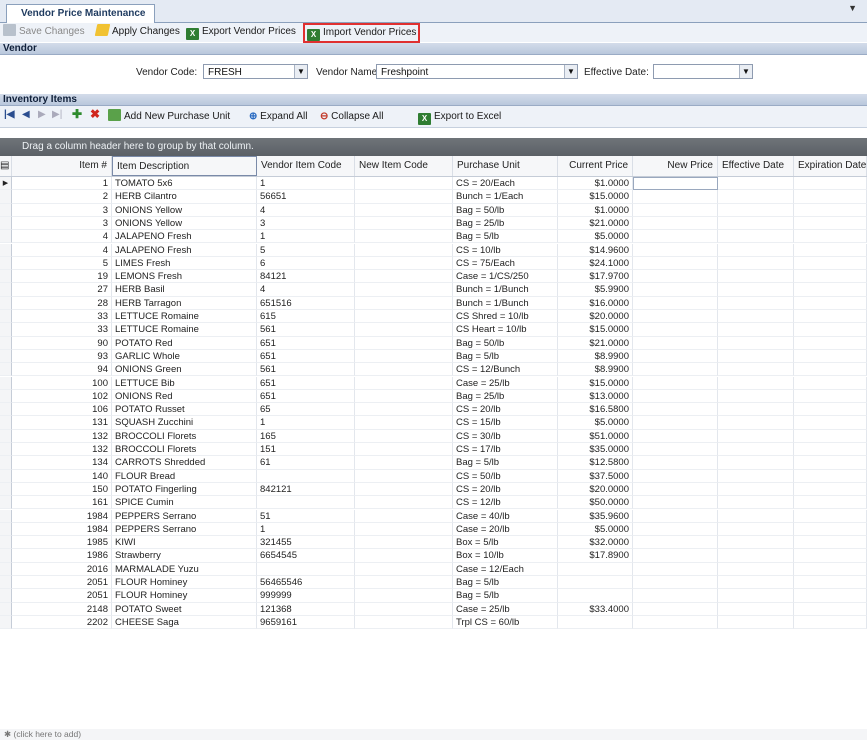 The width and height of the screenshot is (867, 740). Describe the element at coordinates (505, 197) in the screenshot. I see `purchase-unit-cell: Bunch = 1/Each` at that location.